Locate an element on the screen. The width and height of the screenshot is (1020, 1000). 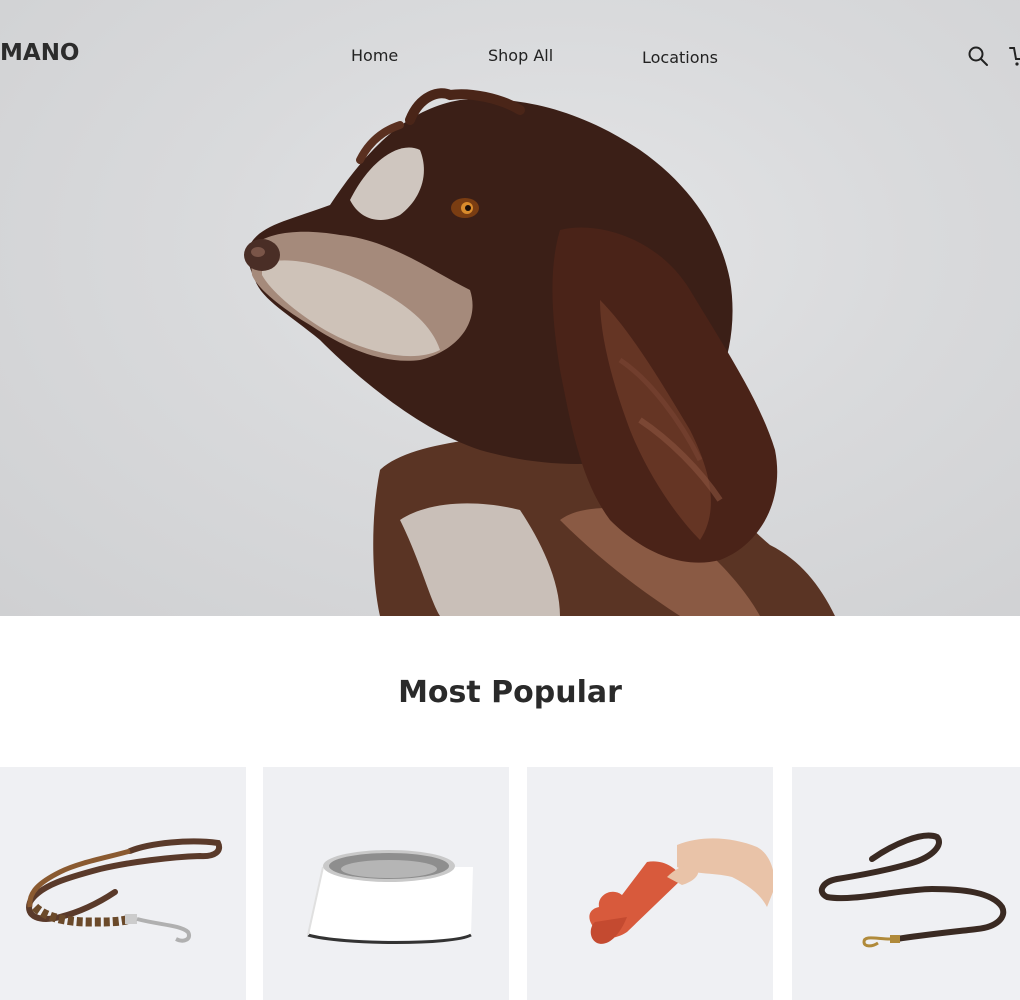
rope-bone-toy-image is located at coordinates (681, 891).